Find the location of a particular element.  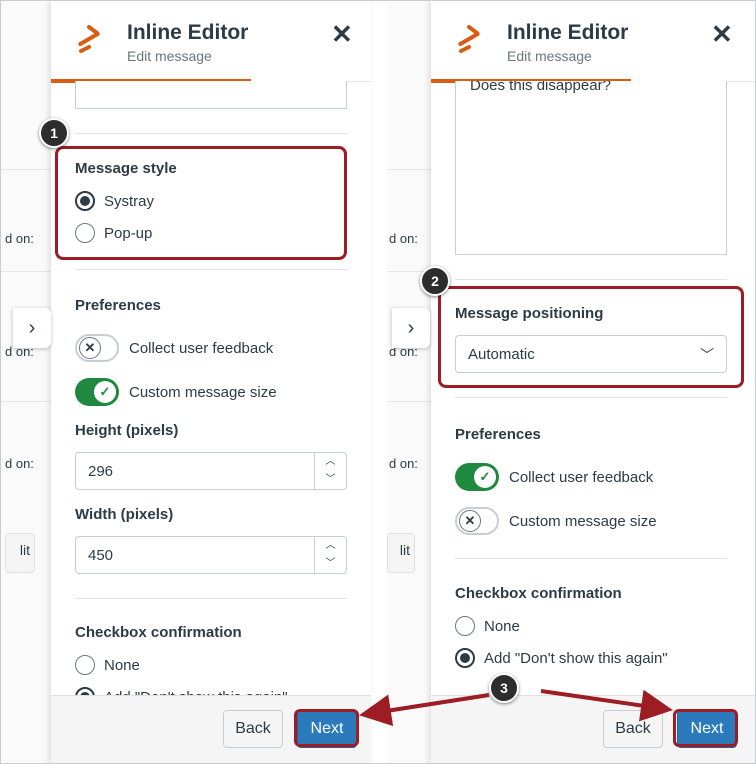

arrow-left is located at coordinates (424, 710).